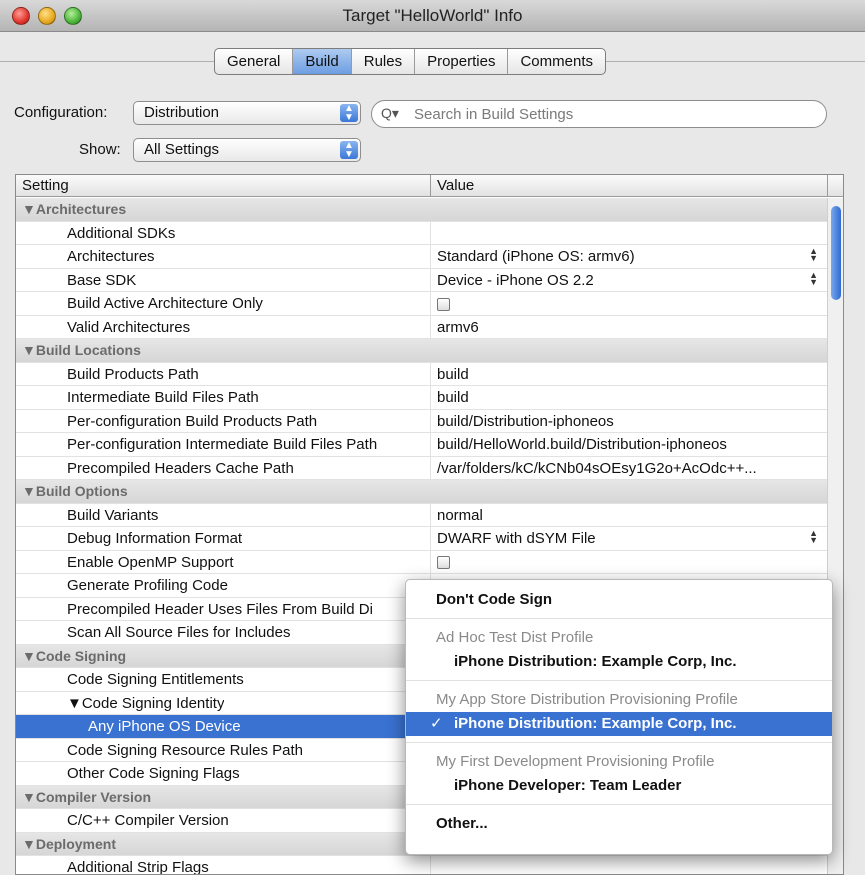  Describe the element at coordinates (462, 61) in the screenshot. I see `tab-properties: Properties` at that location.